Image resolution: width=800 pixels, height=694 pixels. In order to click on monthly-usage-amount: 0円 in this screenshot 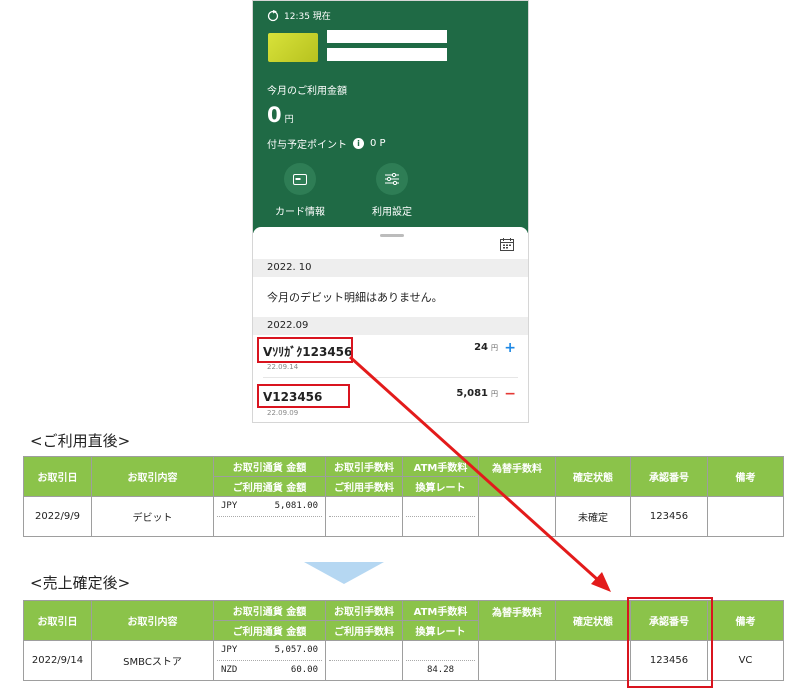, I will do `click(280, 115)`.